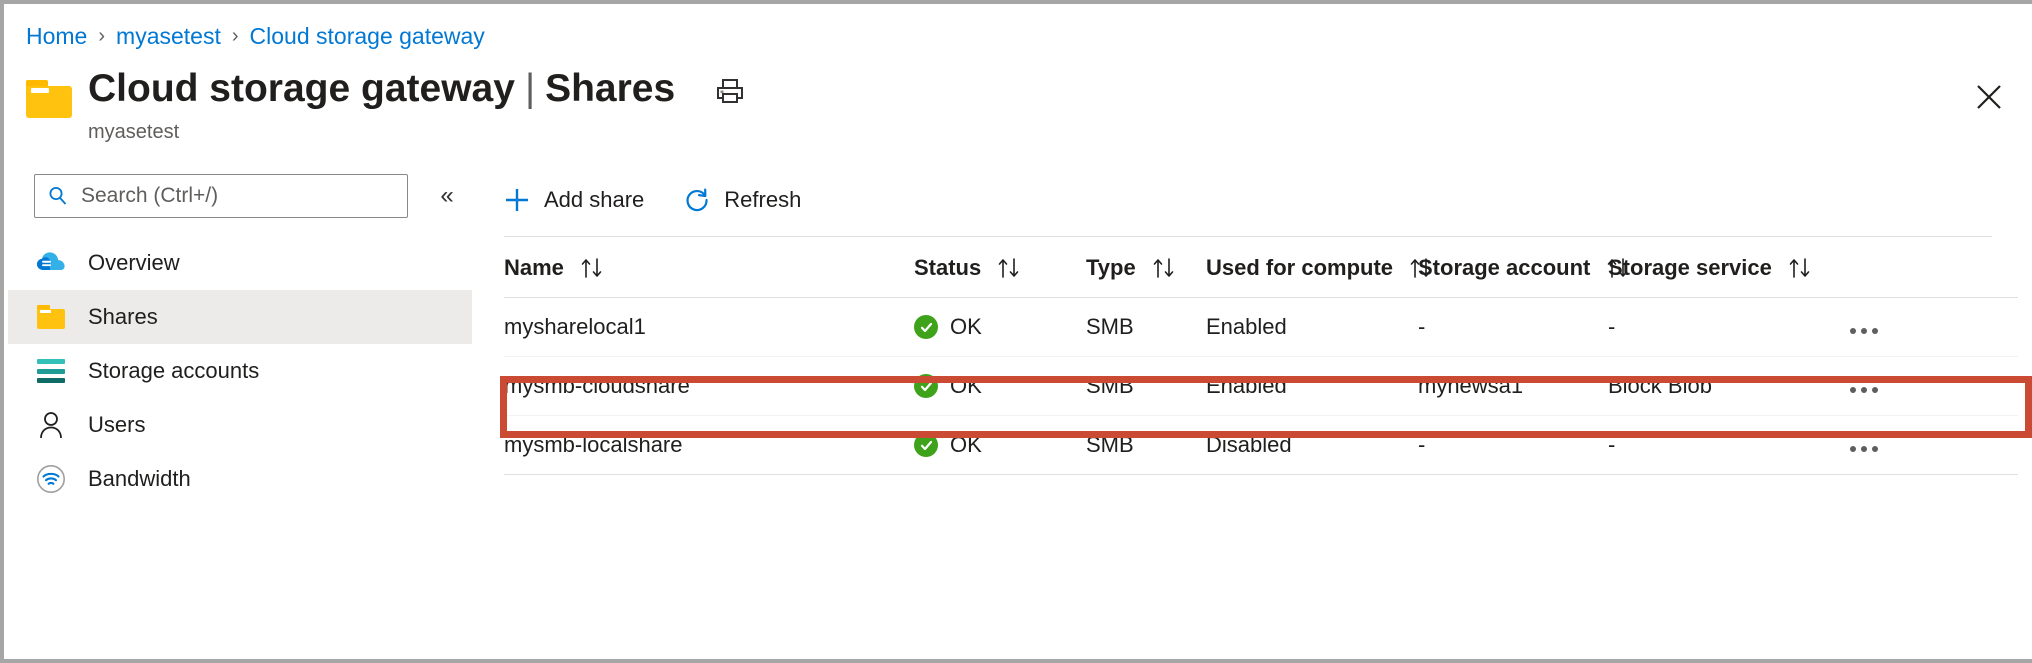 The height and width of the screenshot is (663, 2032). I want to click on sidebar-item-label: Storage accounts, so click(174, 370).